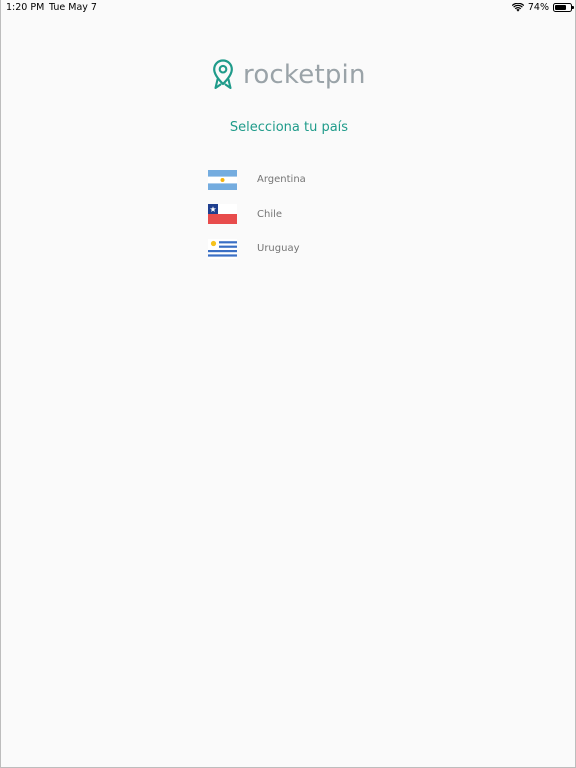 The image size is (576, 768). What do you see at coordinates (288, 8) in the screenshot?
I see `status-bar: 1:20 PM Tue May 7 74%` at bounding box center [288, 8].